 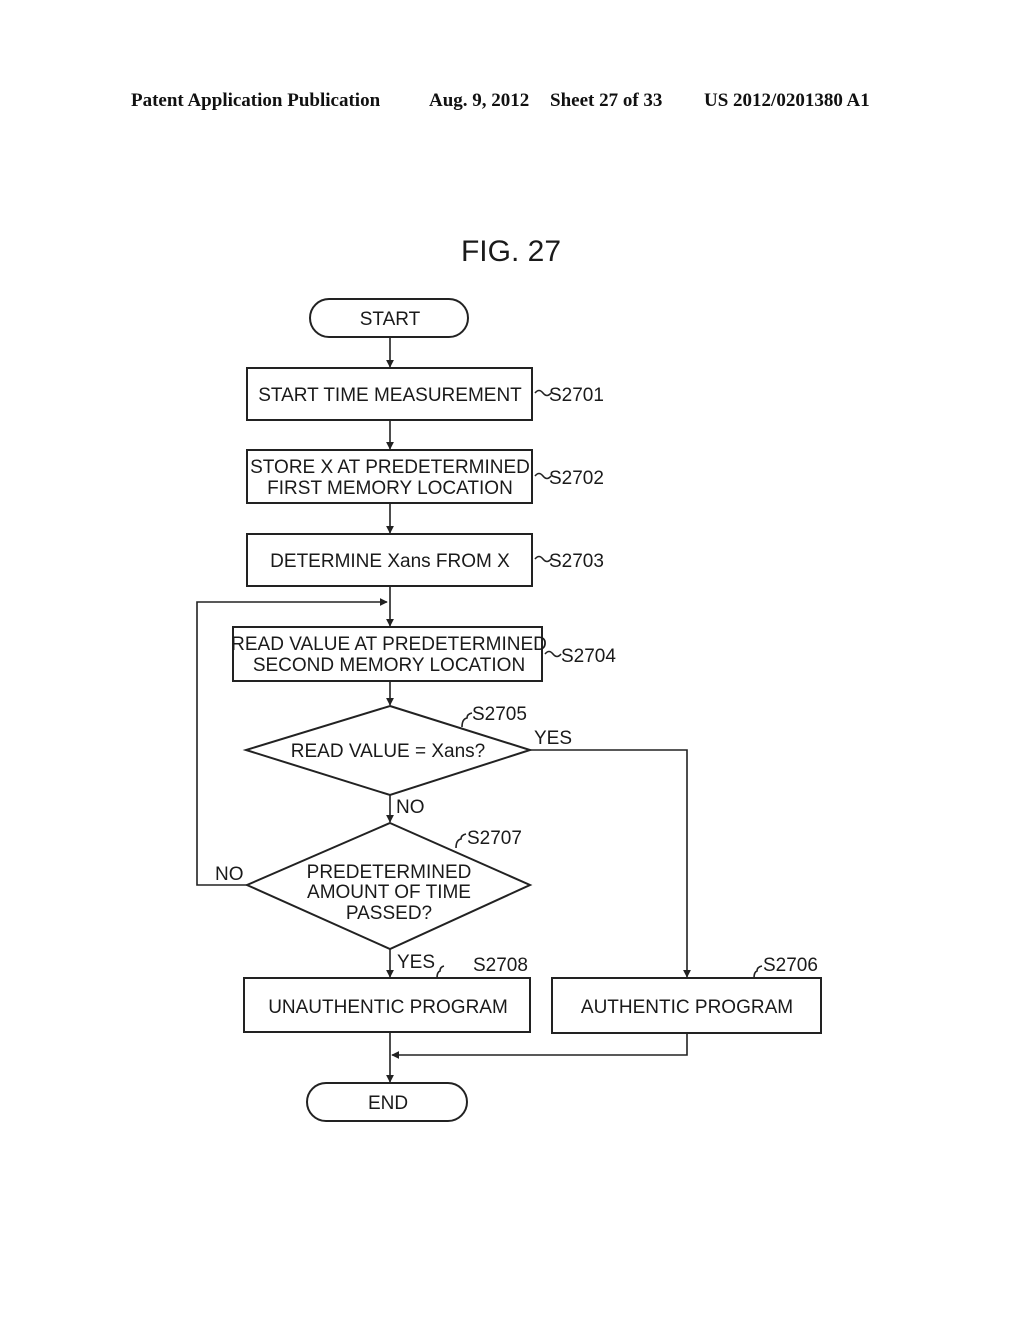 I want to click on label-no-s2707: NO, so click(x=229, y=874).